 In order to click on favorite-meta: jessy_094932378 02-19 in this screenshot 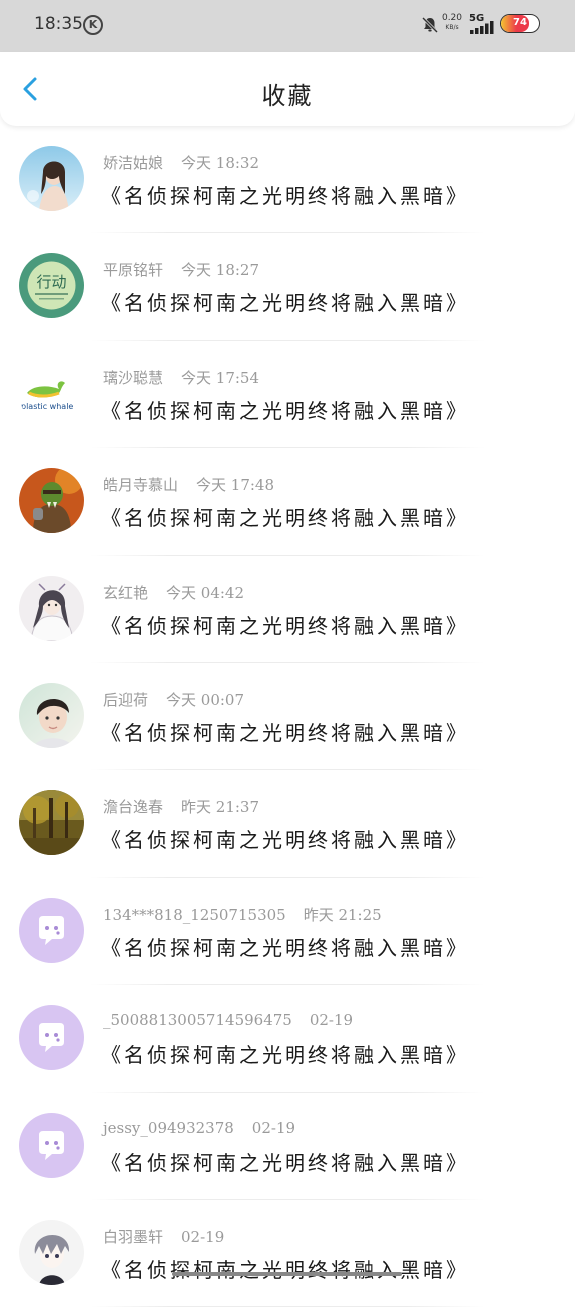, I will do `click(199, 1128)`.